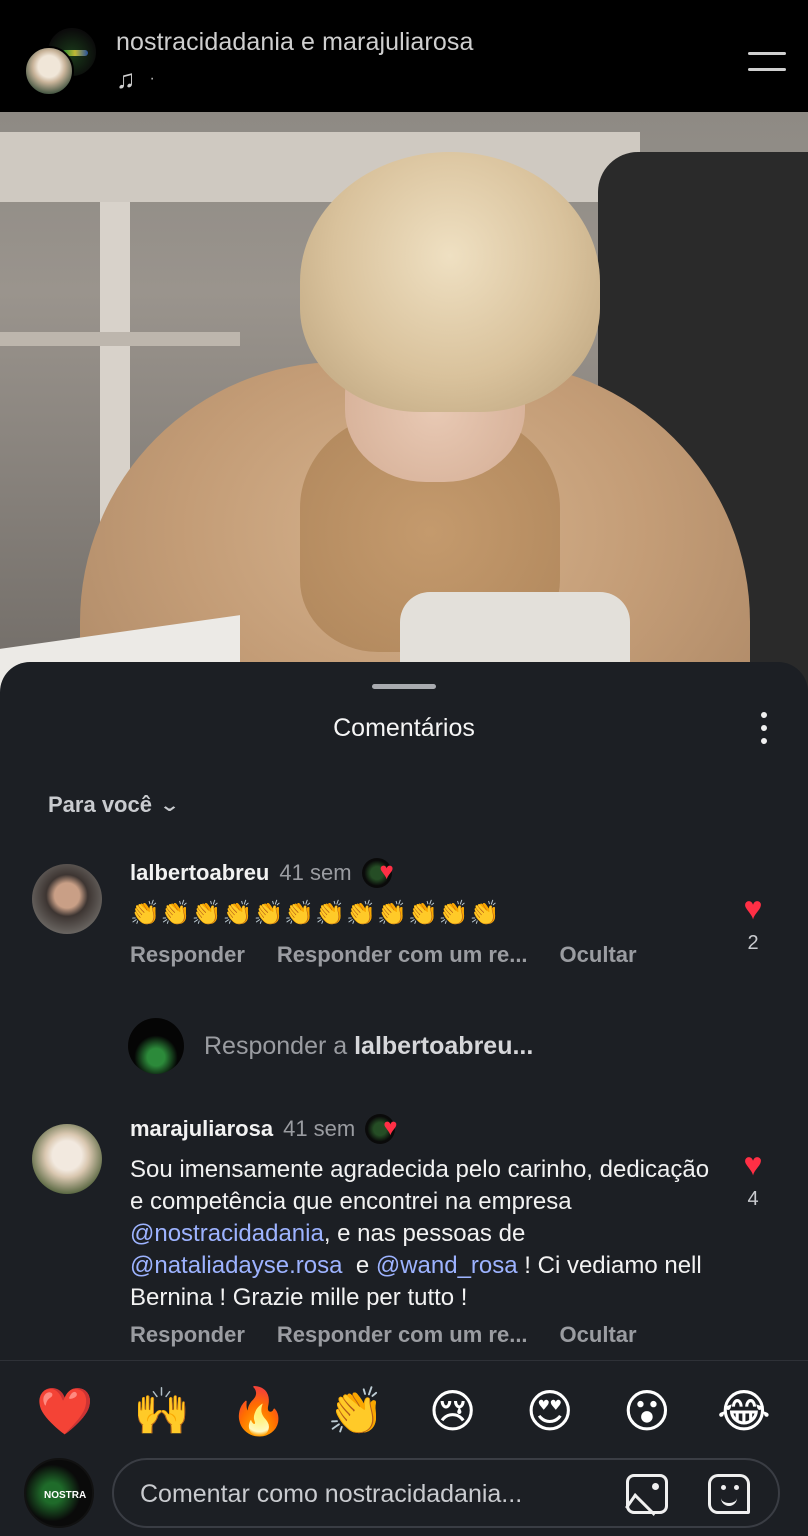 Image resolution: width=808 pixels, height=1536 pixels. Describe the element at coordinates (647, 1411) in the screenshot. I see `emoji-surprised-button: 😮` at that location.